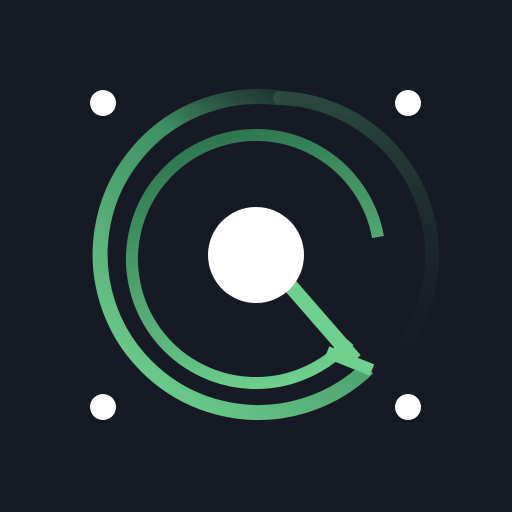  I want to click on center-dot, so click(256, 255).